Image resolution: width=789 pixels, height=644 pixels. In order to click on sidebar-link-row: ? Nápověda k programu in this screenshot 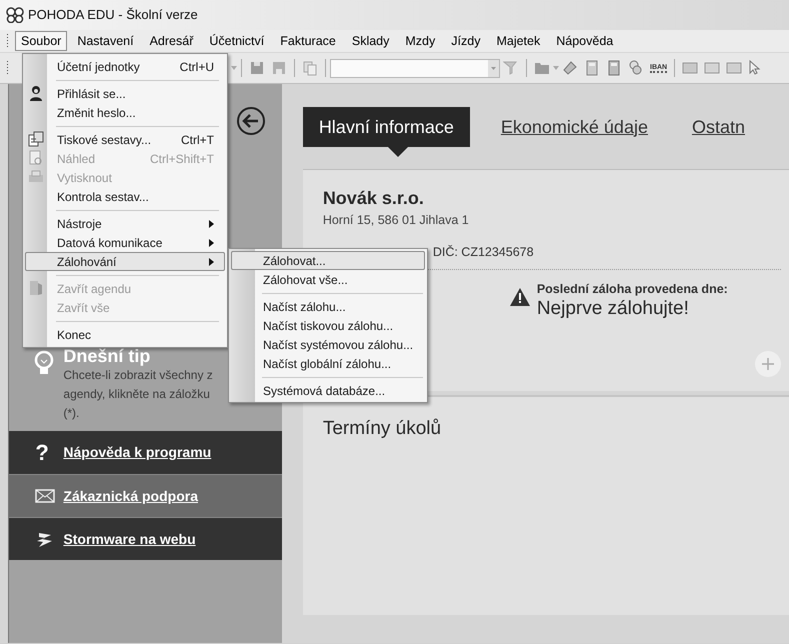, I will do `click(145, 452)`.